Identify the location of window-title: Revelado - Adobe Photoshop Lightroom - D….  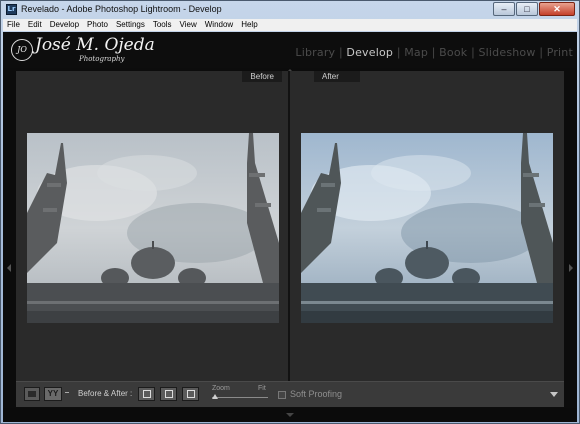
(121, 9).